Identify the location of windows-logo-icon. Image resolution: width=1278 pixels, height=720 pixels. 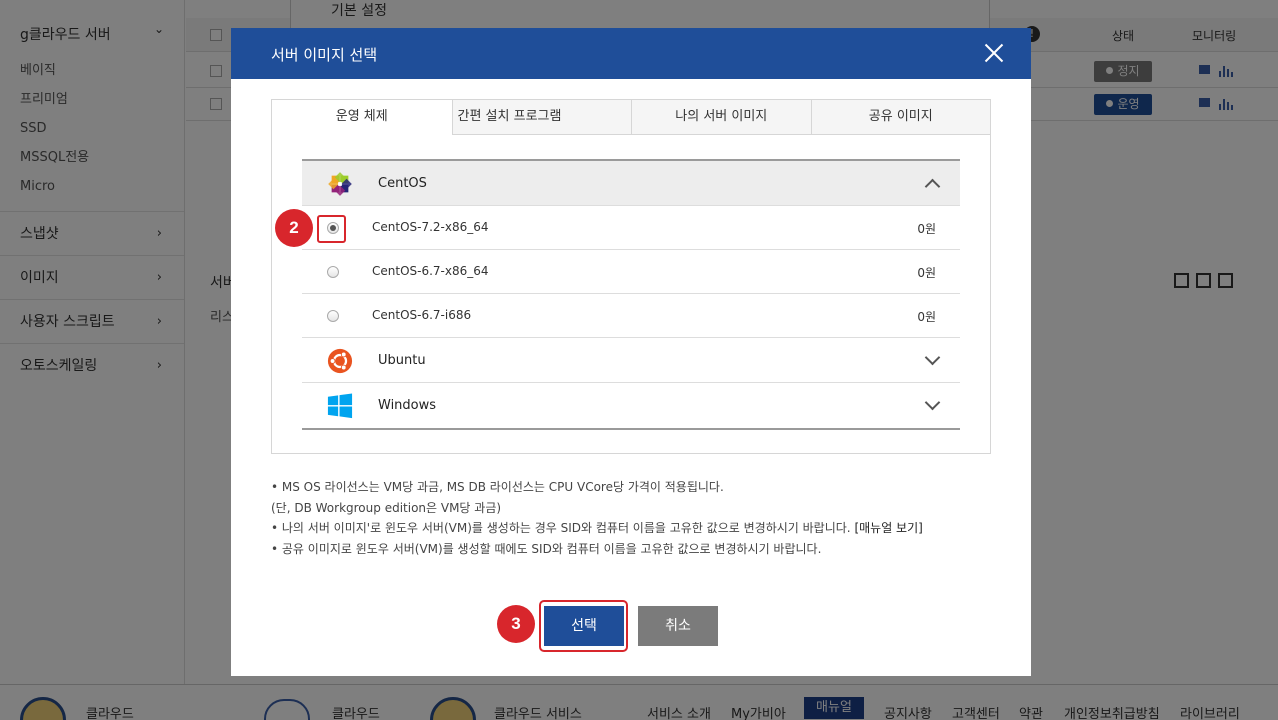
(340, 406).